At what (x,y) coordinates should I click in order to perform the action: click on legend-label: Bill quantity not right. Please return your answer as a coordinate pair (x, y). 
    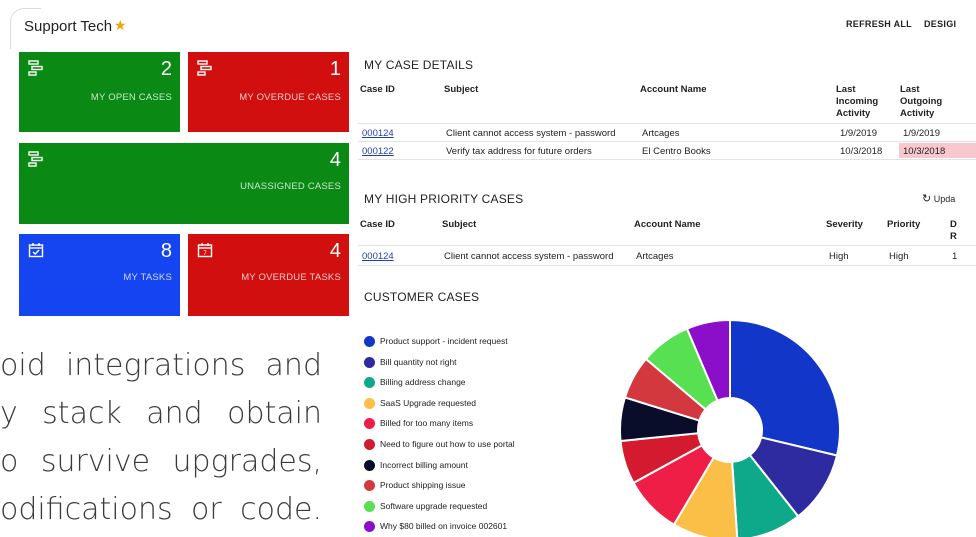
    Looking at the image, I should click on (418, 361).